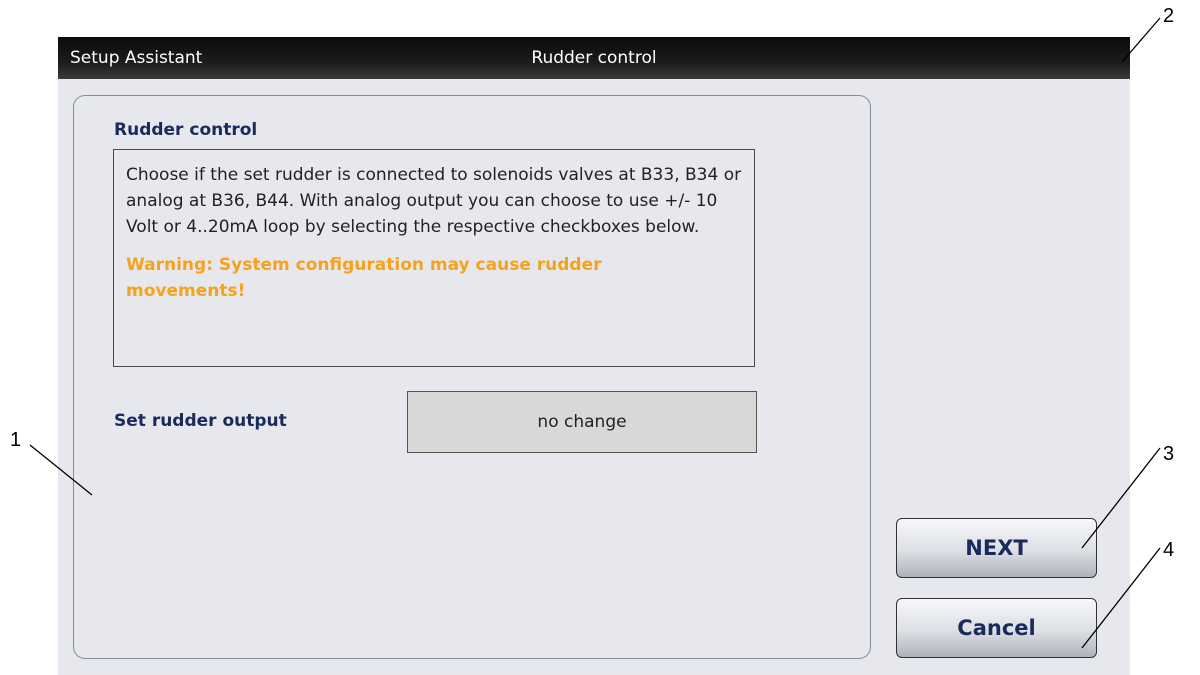 The width and height of the screenshot is (1200, 675). Describe the element at coordinates (582, 422) in the screenshot. I see `rudder-output-select: no change` at that location.